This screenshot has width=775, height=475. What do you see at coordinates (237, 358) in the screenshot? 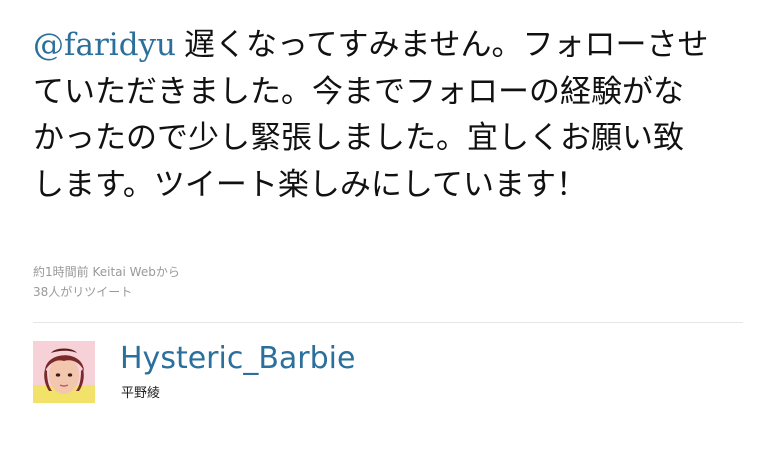
I see `screen-name-link: Hysteric_Barbie` at bounding box center [237, 358].